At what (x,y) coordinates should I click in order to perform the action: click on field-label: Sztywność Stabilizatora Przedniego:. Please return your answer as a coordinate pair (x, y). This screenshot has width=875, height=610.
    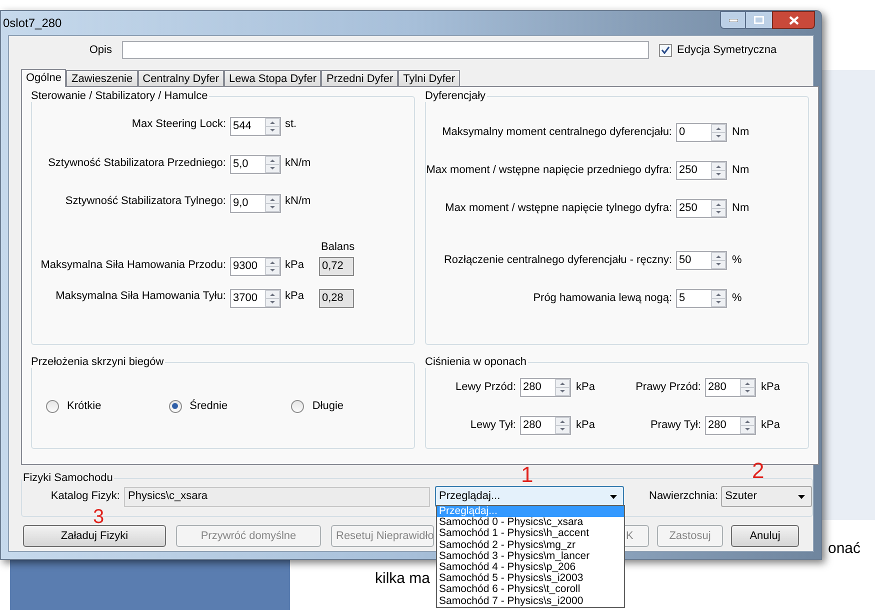
    Looking at the image, I should click on (136, 163).